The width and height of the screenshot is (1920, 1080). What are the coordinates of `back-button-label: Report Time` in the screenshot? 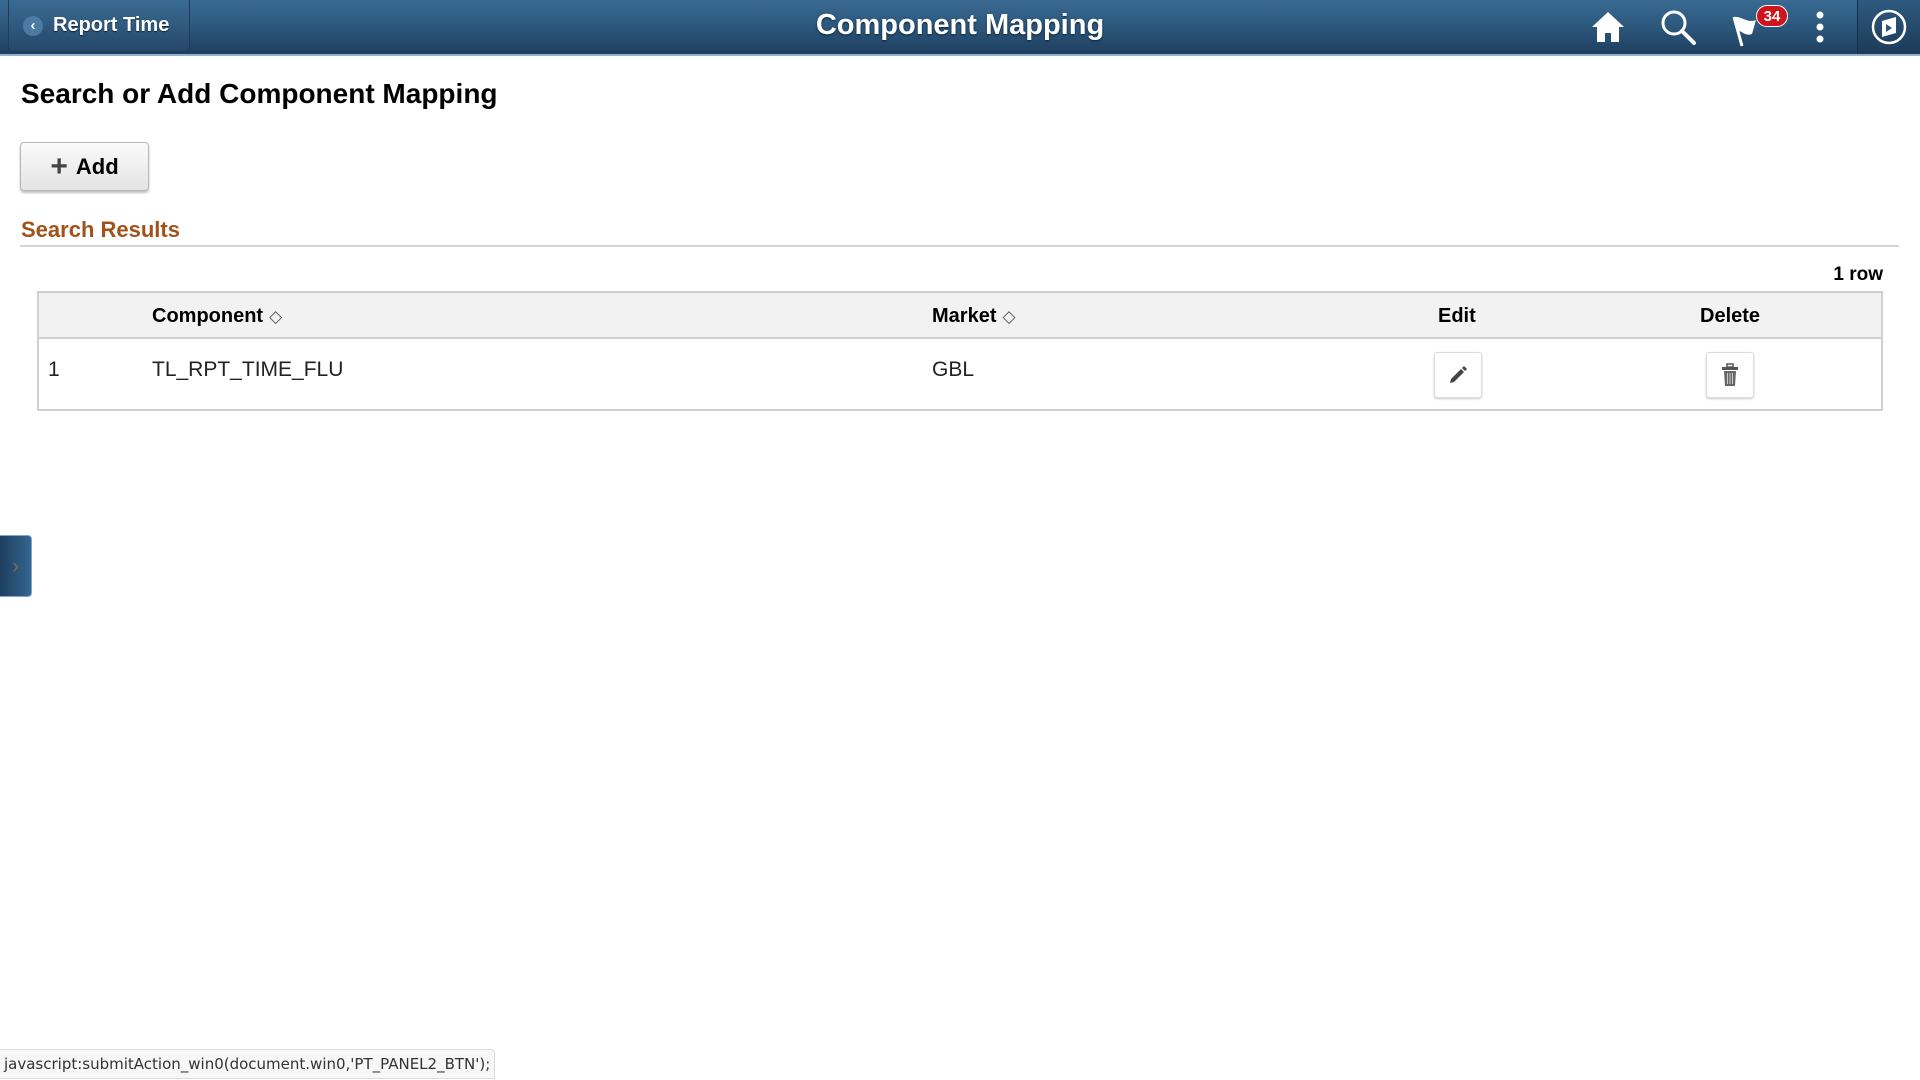 It's located at (111, 25).